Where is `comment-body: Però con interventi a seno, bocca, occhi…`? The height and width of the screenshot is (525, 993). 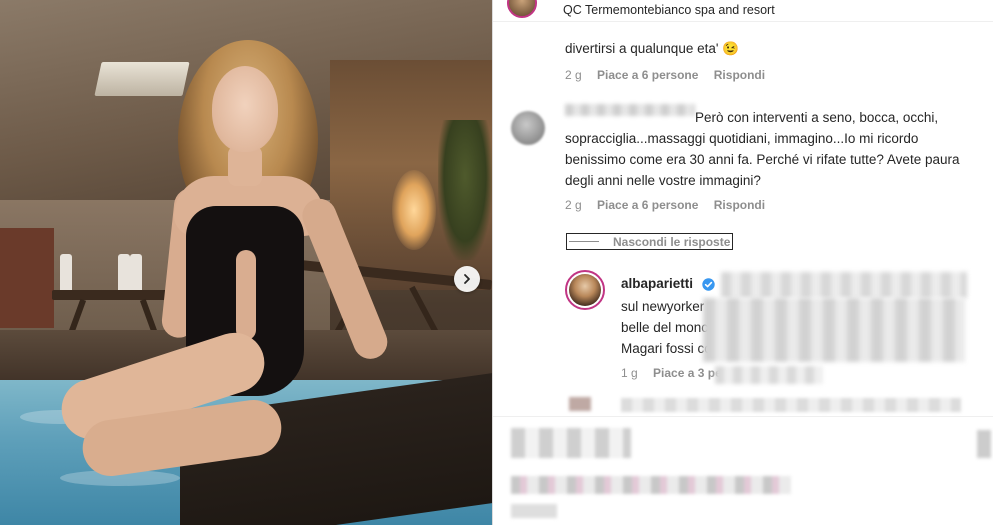 comment-body: Però con interventi a seno, bocca, occhi… is located at coordinates (762, 149).